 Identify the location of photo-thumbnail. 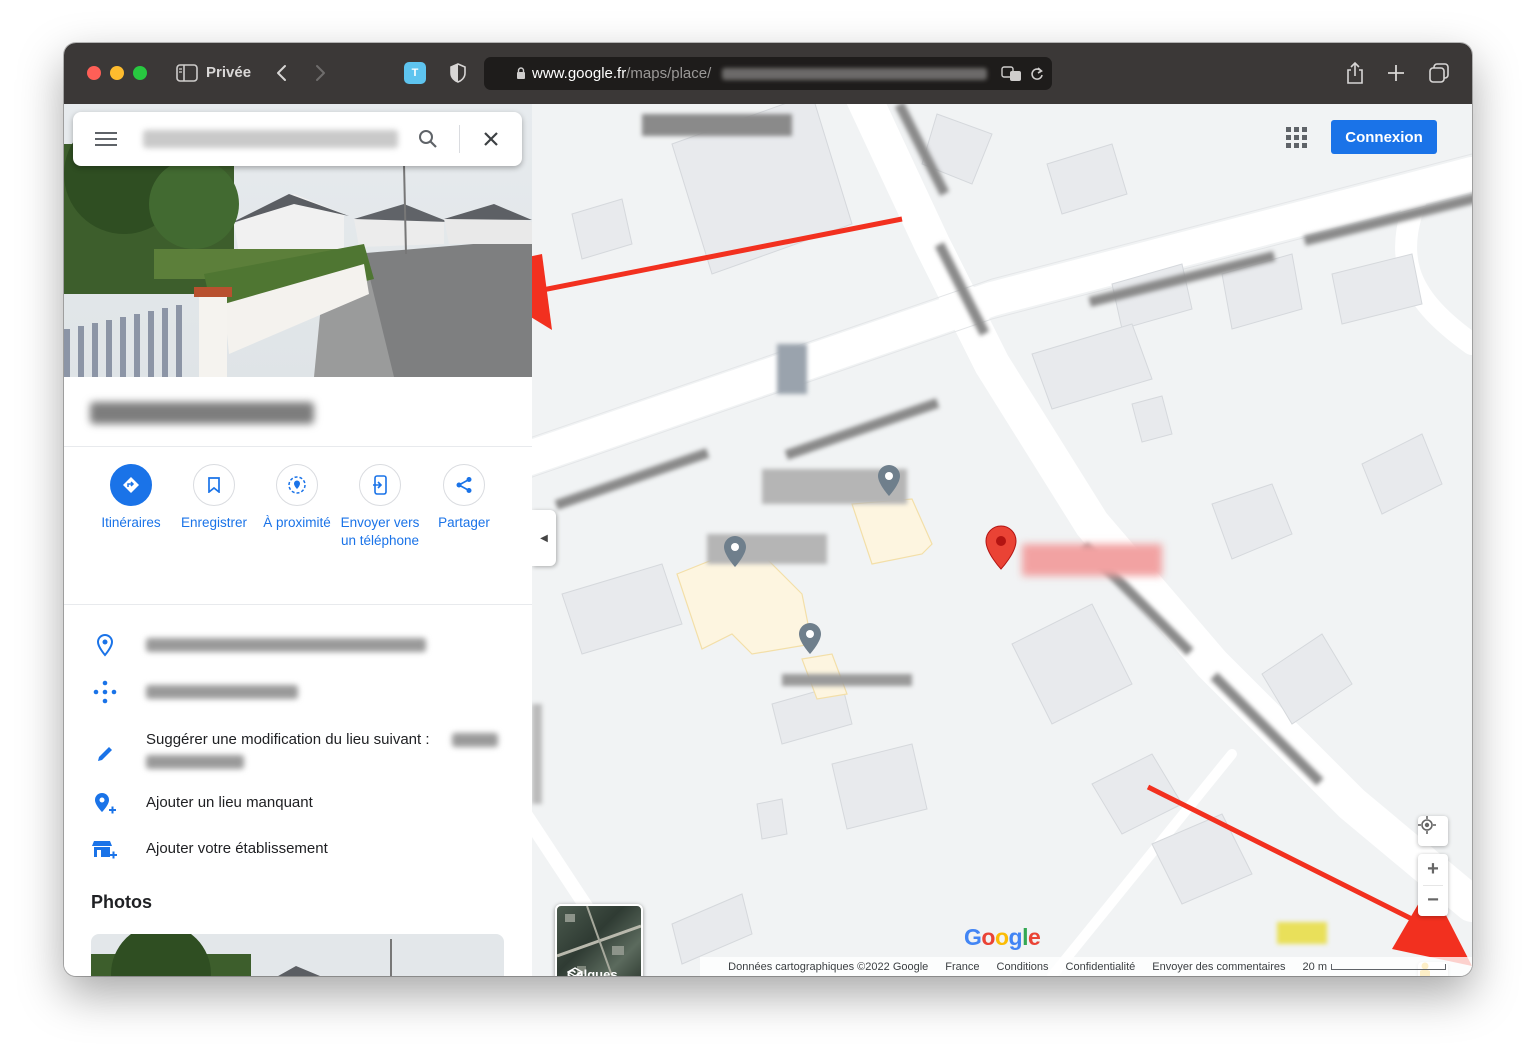
(297, 955).